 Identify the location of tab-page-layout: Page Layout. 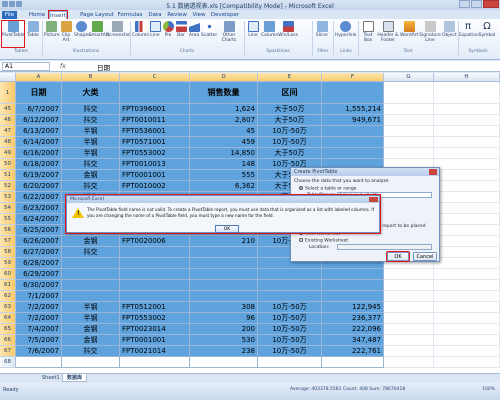
(97, 15).